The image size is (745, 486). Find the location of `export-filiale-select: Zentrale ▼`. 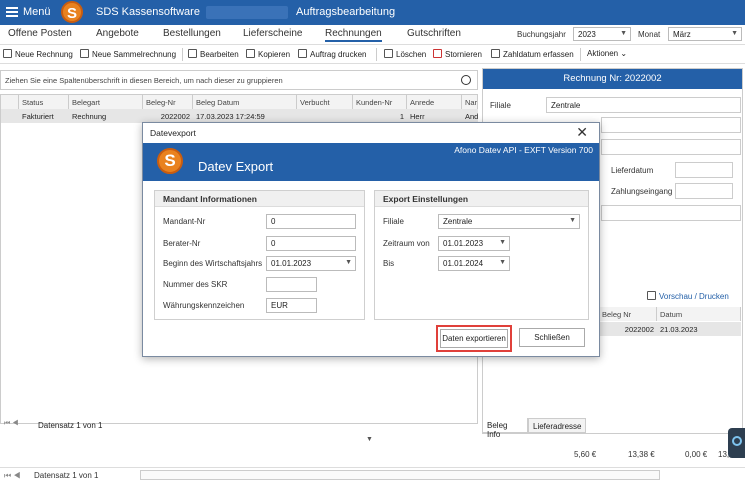

export-filiale-select: Zentrale ▼ is located at coordinates (509, 221).